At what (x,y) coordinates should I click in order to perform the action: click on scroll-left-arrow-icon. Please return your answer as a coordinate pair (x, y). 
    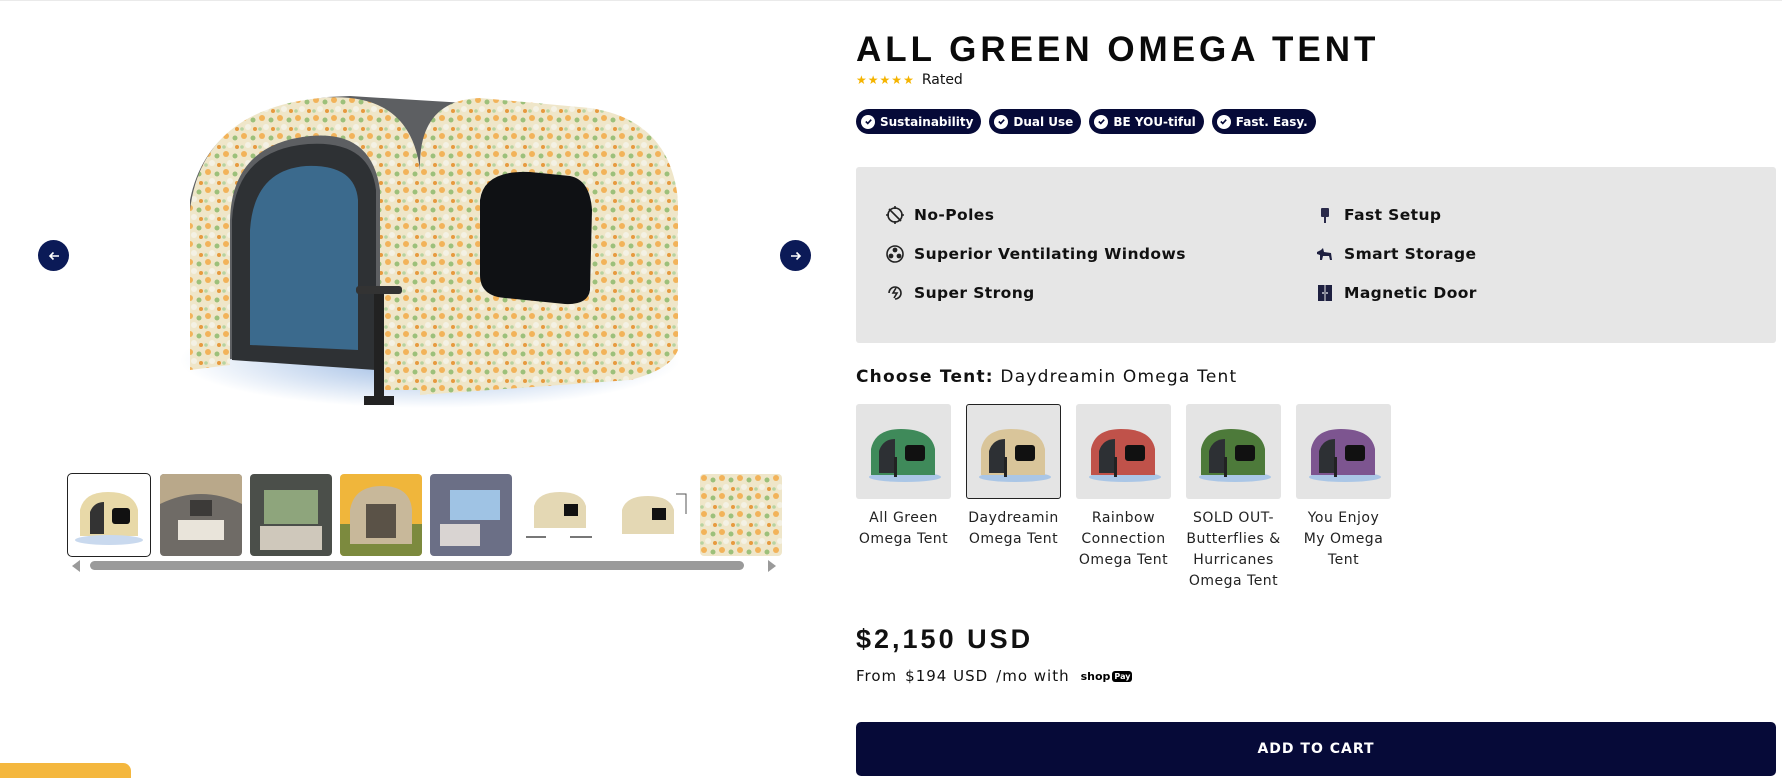
    Looking at the image, I should click on (76, 566).